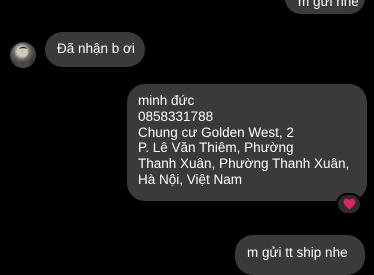  Describe the element at coordinates (325, 7) in the screenshot. I see `outgoing-message-bubble: m gửi nhé` at that location.